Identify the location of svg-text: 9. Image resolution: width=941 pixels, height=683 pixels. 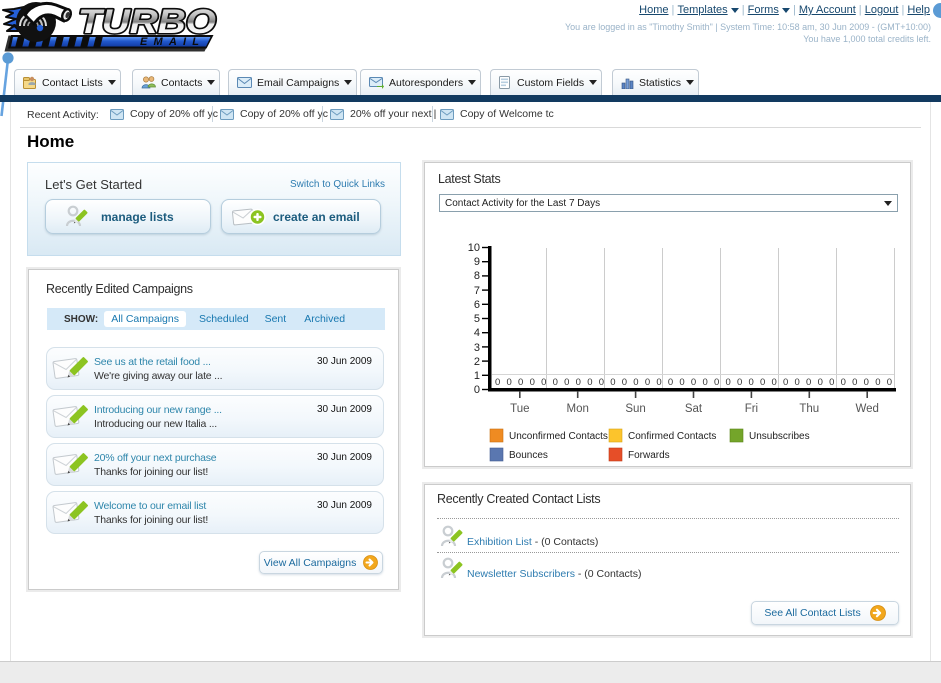
(477, 262).